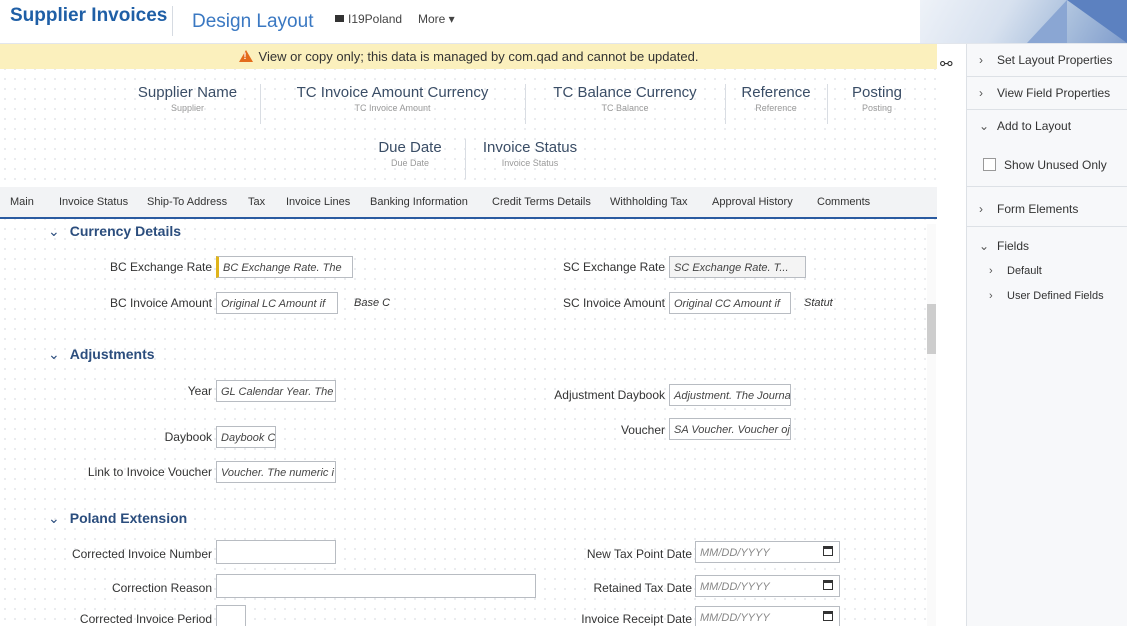  What do you see at coordinates (776, 104) in the screenshot?
I see `header-field-reference: Reference Reference` at bounding box center [776, 104].